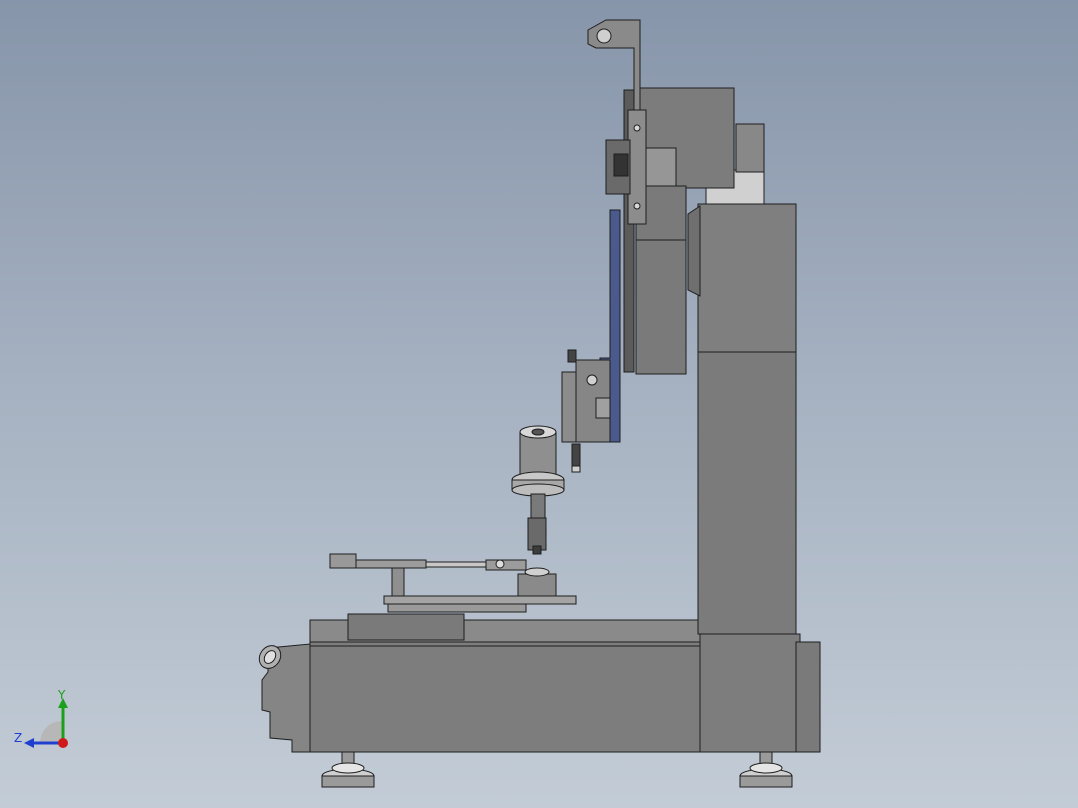 This screenshot has height=808, width=1078. I want to click on work-table, so click(453, 583).